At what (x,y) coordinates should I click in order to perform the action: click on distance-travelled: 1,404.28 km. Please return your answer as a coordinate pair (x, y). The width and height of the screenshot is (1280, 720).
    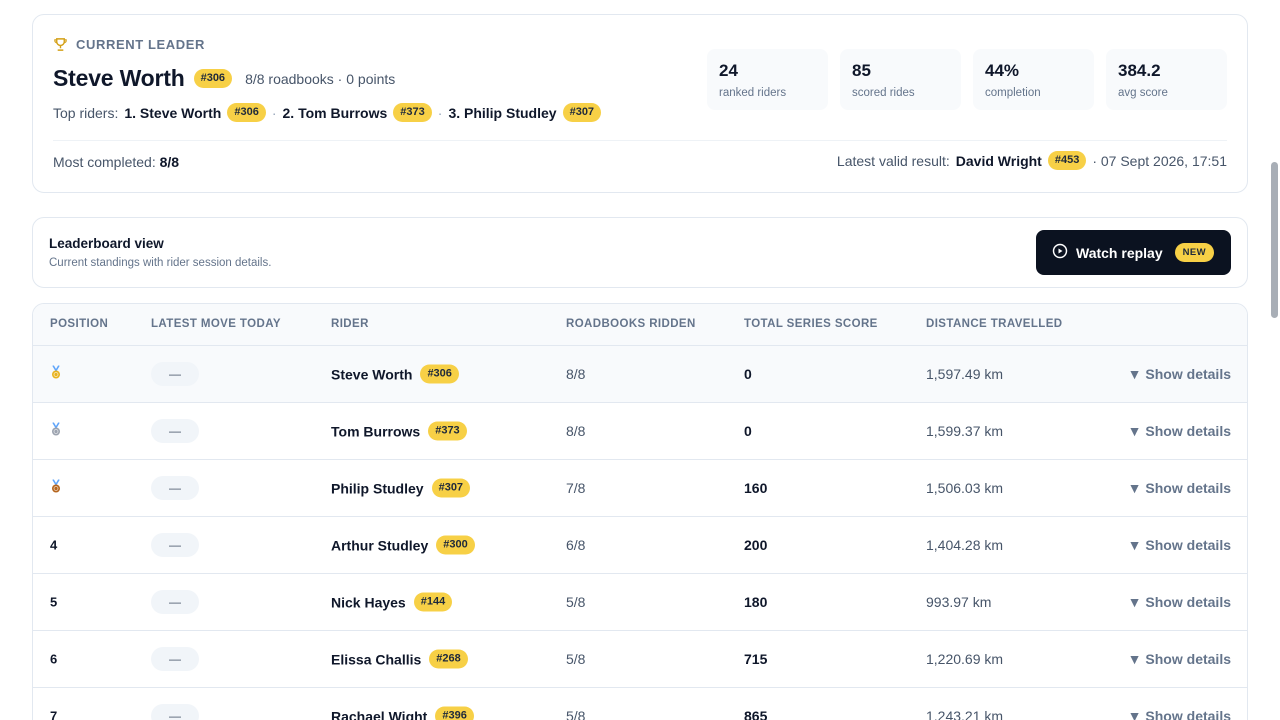
    Looking at the image, I should click on (965, 545).